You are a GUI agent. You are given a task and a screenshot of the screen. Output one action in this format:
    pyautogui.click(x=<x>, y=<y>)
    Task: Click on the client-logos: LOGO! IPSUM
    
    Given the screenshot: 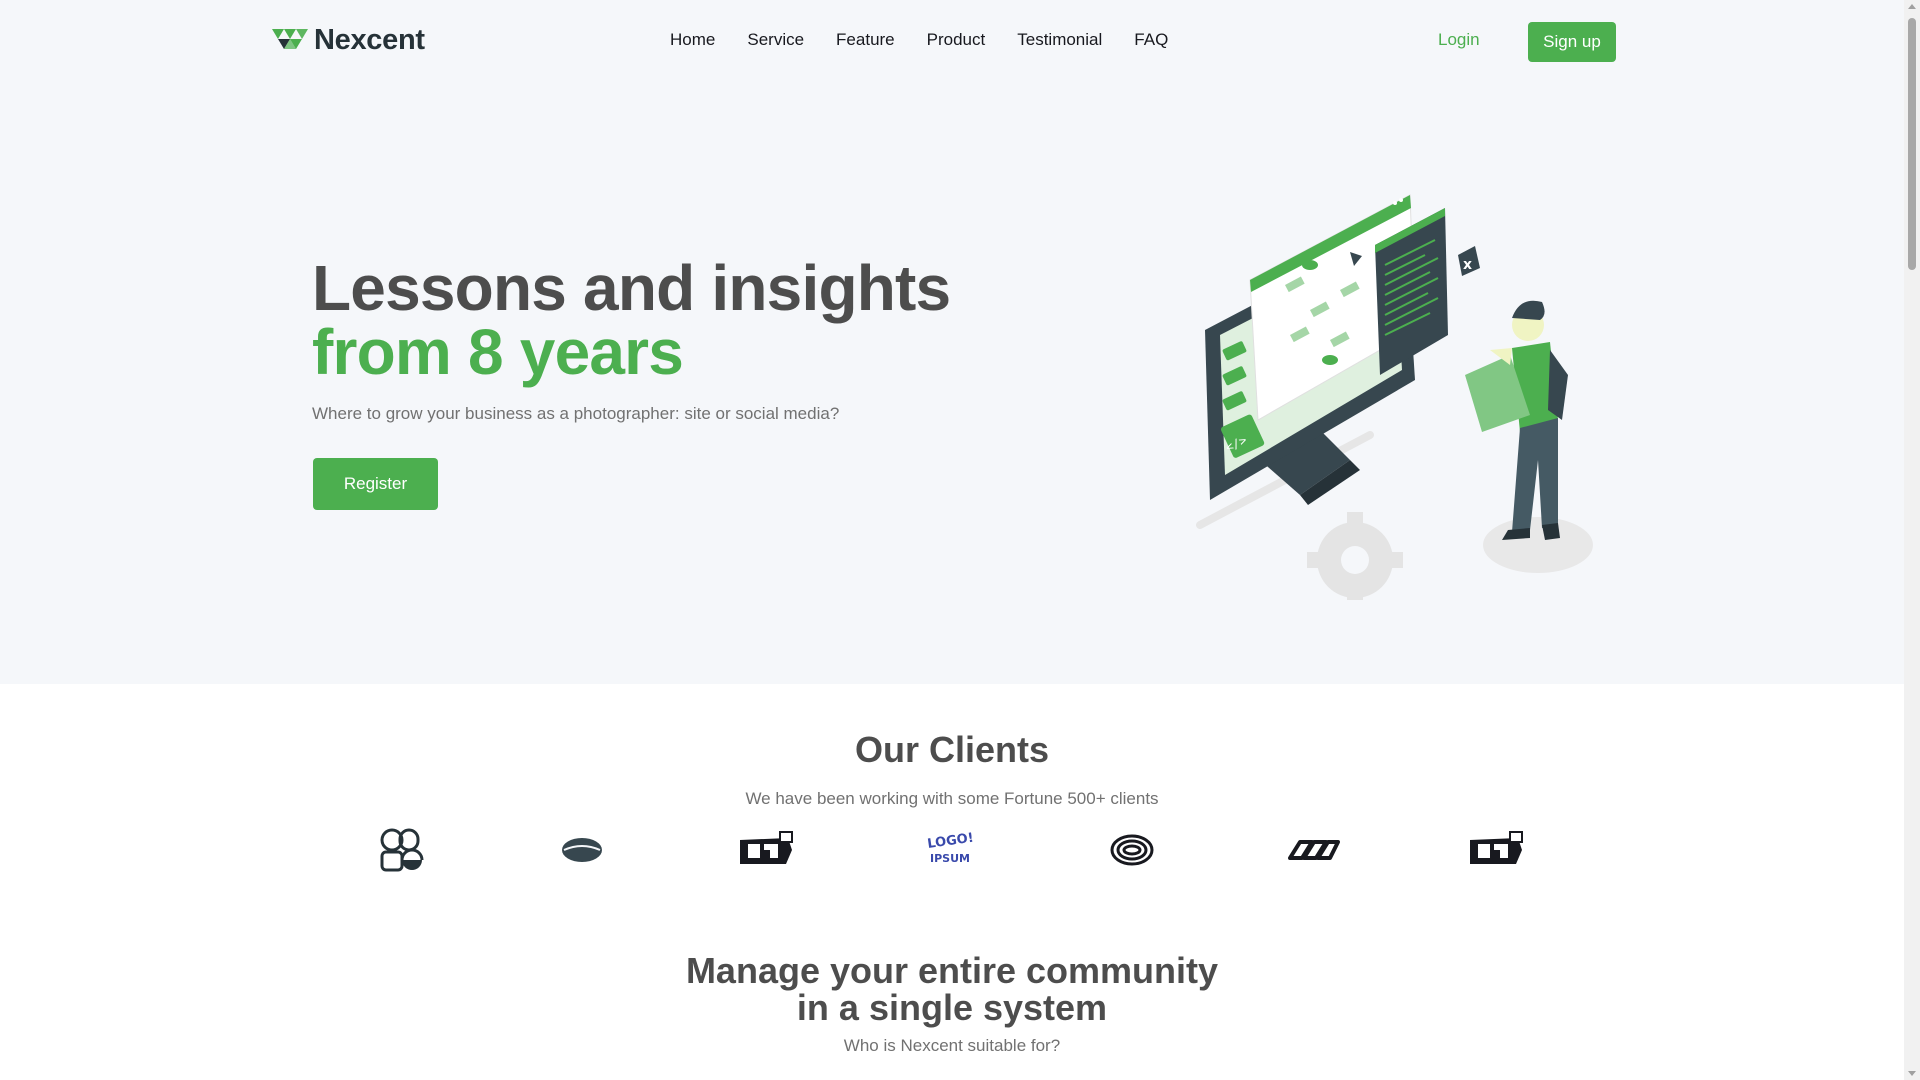 What is the action you would take?
    pyautogui.click(x=952, y=850)
    